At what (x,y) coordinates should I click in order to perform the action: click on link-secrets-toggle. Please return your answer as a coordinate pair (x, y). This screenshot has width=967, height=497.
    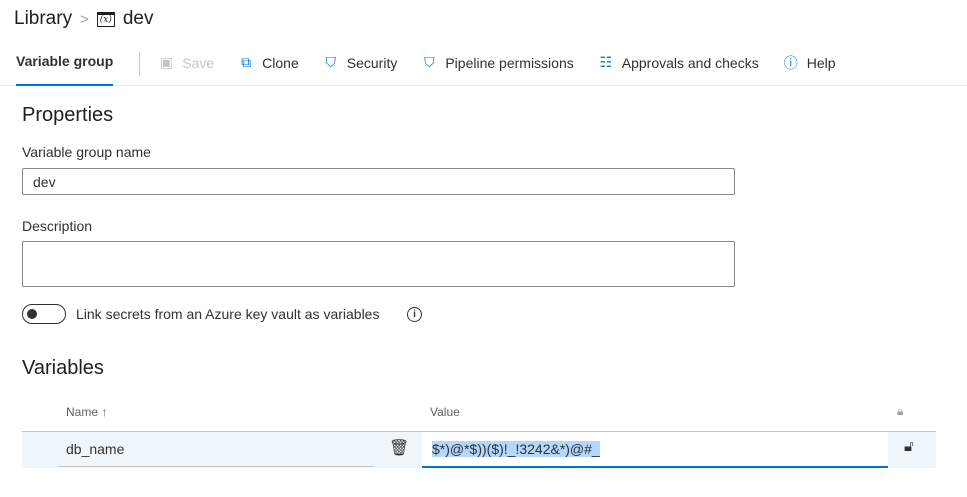
    Looking at the image, I should click on (44, 314).